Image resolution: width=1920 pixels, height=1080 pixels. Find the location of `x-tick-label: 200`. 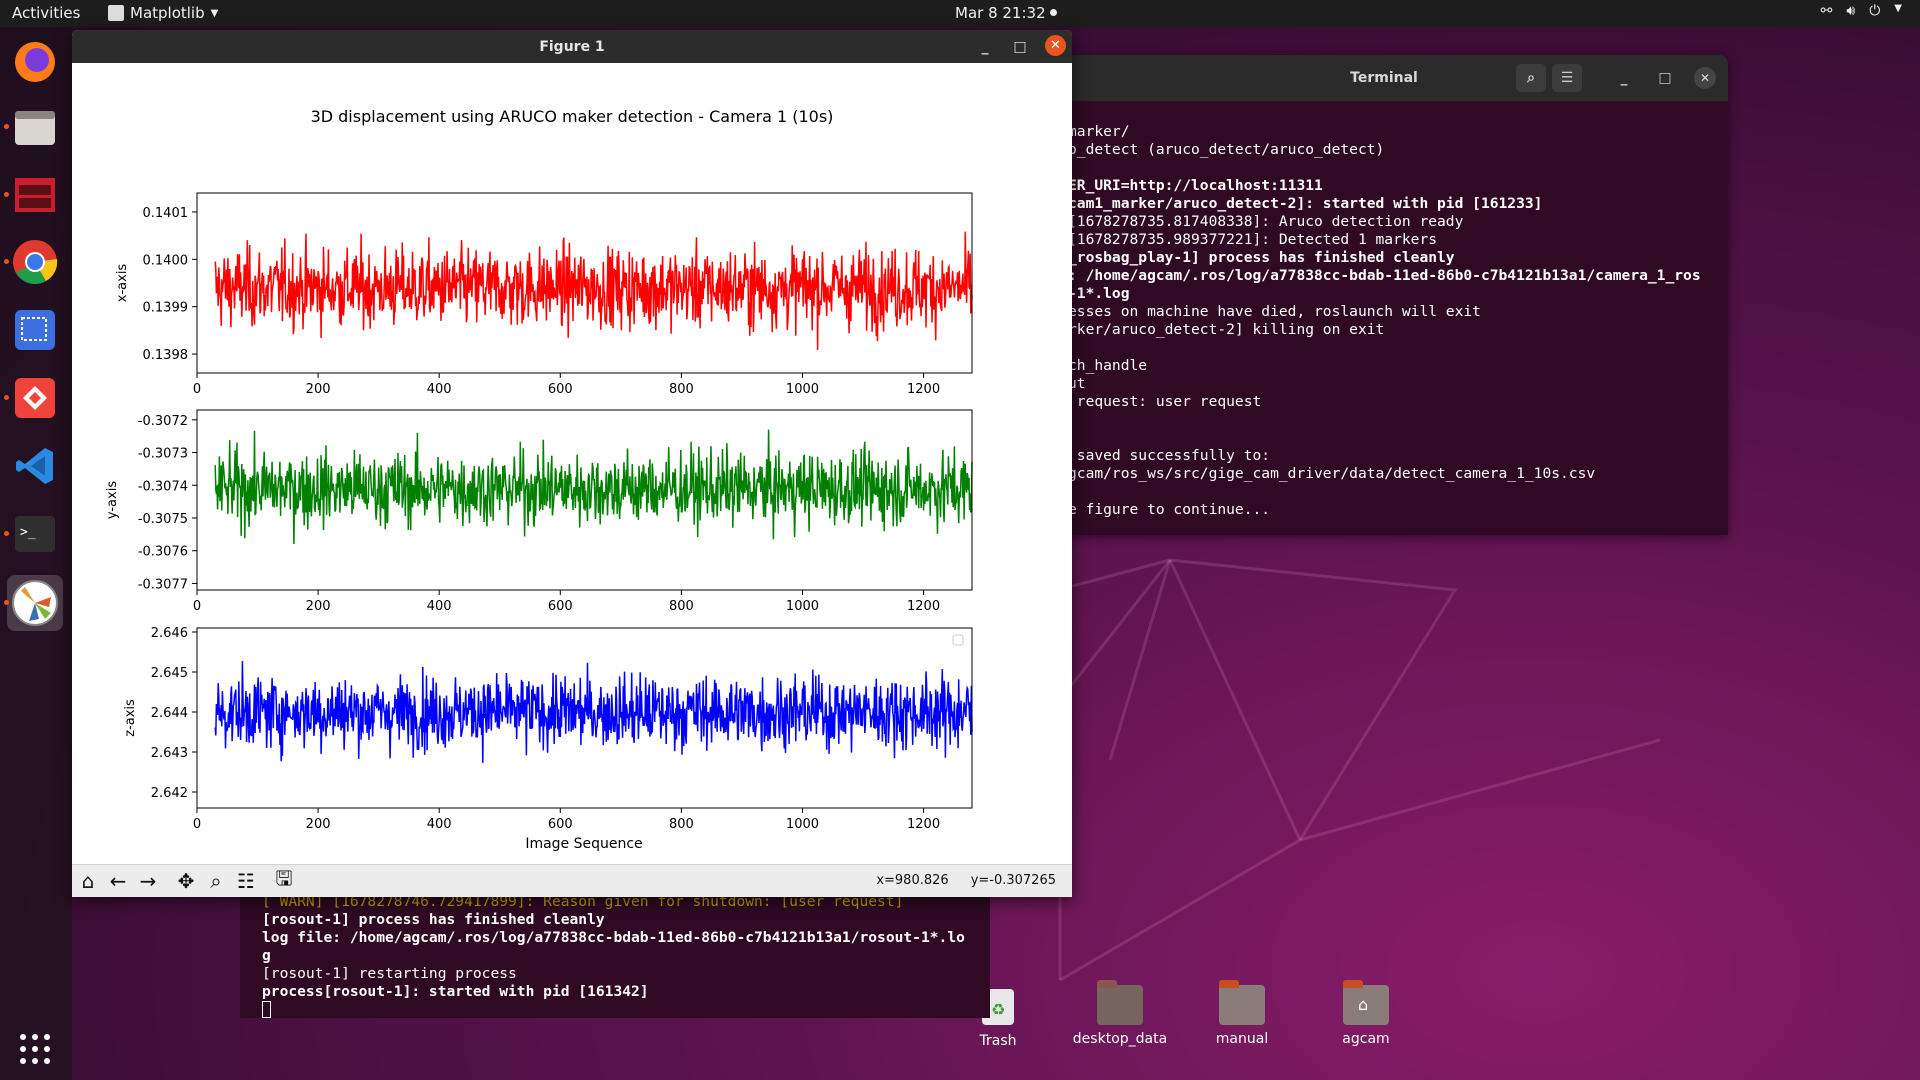

x-tick-label: 200 is located at coordinates (318, 824).